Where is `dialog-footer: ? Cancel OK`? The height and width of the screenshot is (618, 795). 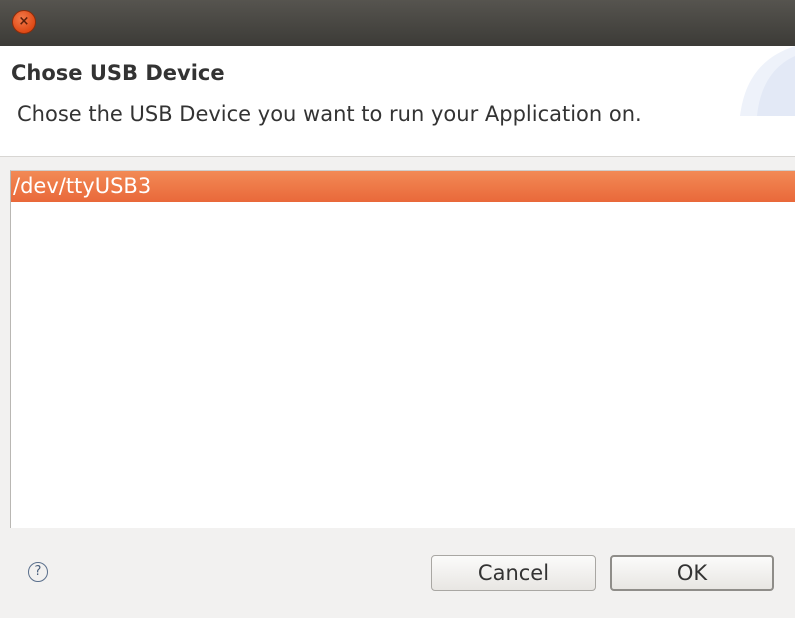 dialog-footer: ? Cancel OK is located at coordinates (397, 573).